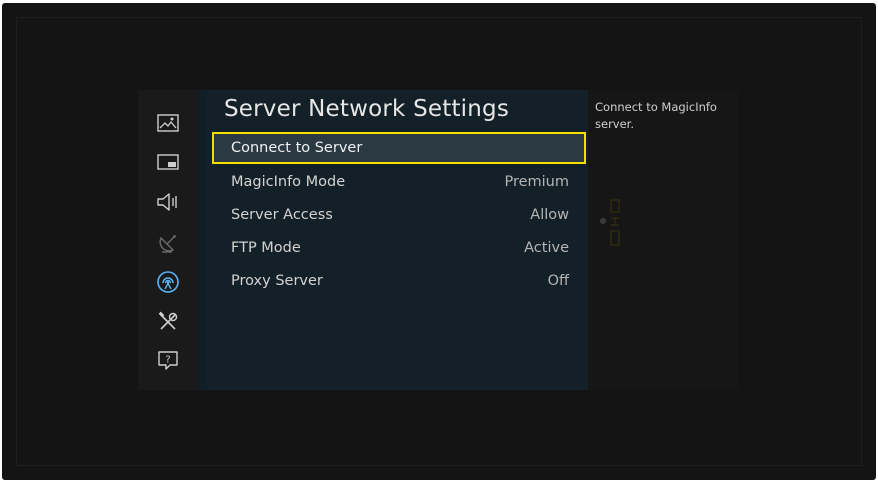 The width and height of the screenshot is (878, 482). Describe the element at coordinates (546, 248) in the screenshot. I see `menu-item-value: Active` at that location.